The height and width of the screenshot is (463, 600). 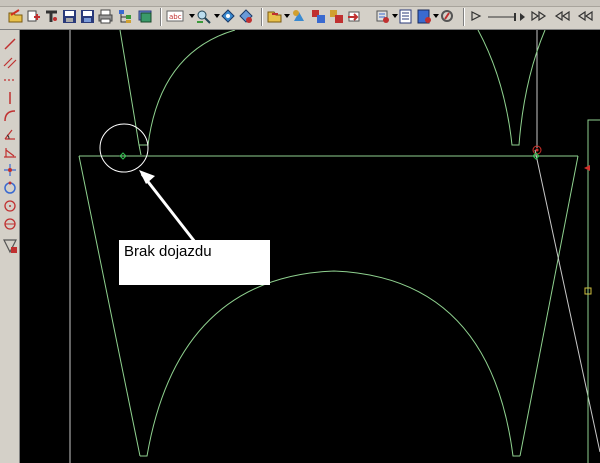 What do you see at coordinates (10, 98) in the screenshot?
I see `vertical-line-icon` at bounding box center [10, 98].